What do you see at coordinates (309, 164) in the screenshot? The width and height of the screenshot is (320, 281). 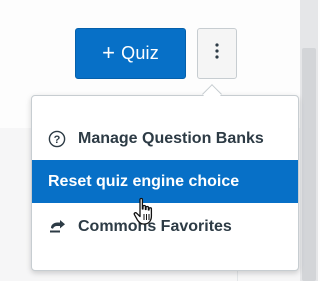 I see `scrollbar-thumb` at bounding box center [309, 164].